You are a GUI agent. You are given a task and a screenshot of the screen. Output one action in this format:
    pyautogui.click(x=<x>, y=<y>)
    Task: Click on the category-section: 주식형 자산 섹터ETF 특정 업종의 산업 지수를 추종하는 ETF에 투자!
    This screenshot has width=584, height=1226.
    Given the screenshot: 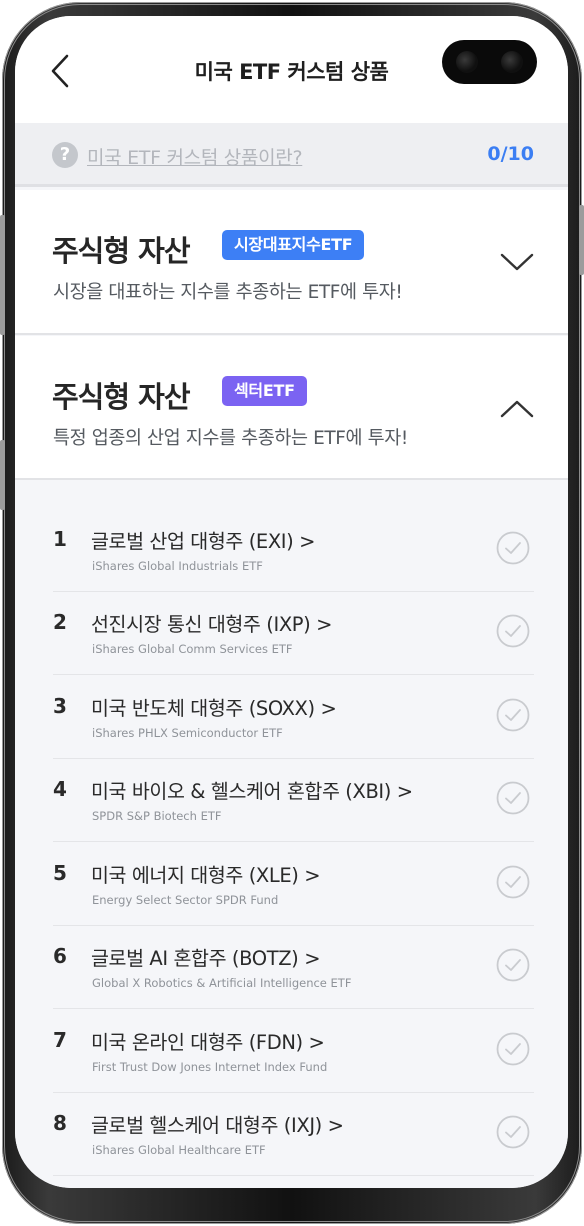 What is the action you would take?
    pyautogui.click(x=291, y=408)
    